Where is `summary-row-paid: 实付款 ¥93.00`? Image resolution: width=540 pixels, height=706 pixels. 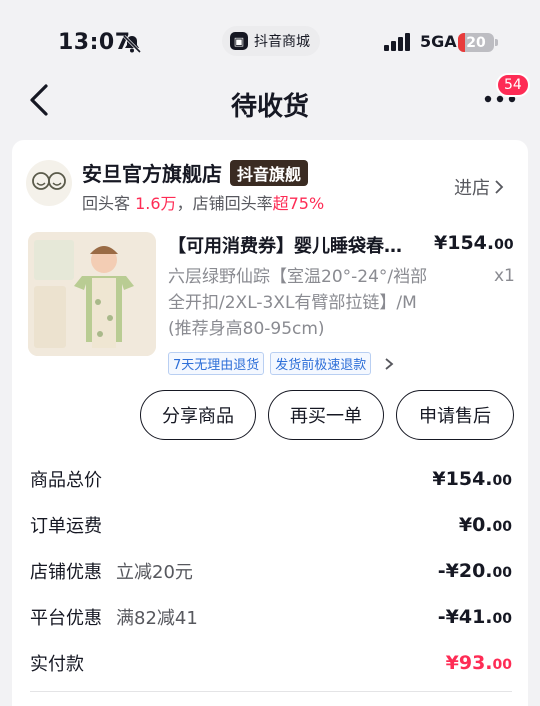 summary-row-paid: 实付款 ¥93.00 is located at coordinates (271, 663).